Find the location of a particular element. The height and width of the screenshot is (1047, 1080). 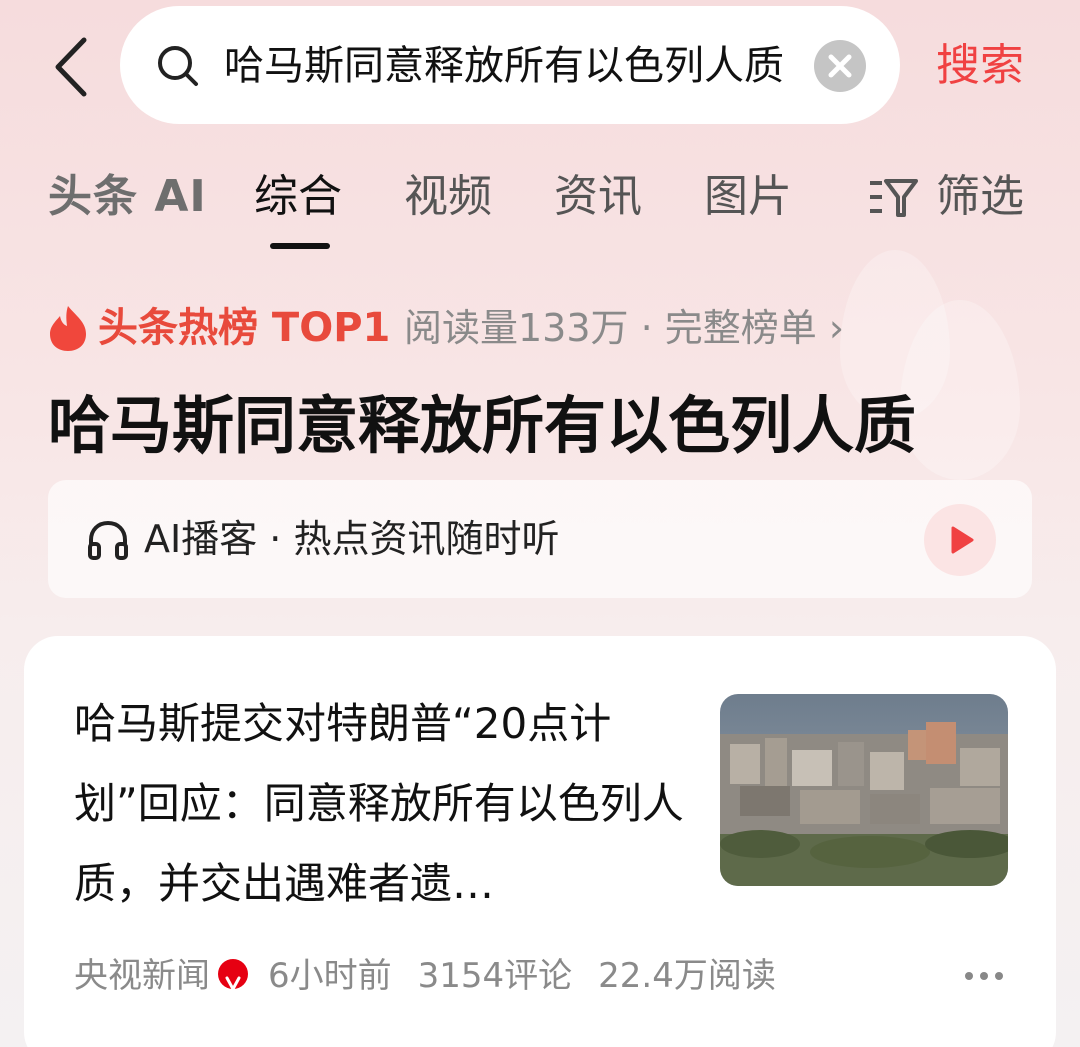

ai-podcast-bar: AI播客 · 热点资讯随时听 is located at coordinates (540, 539).